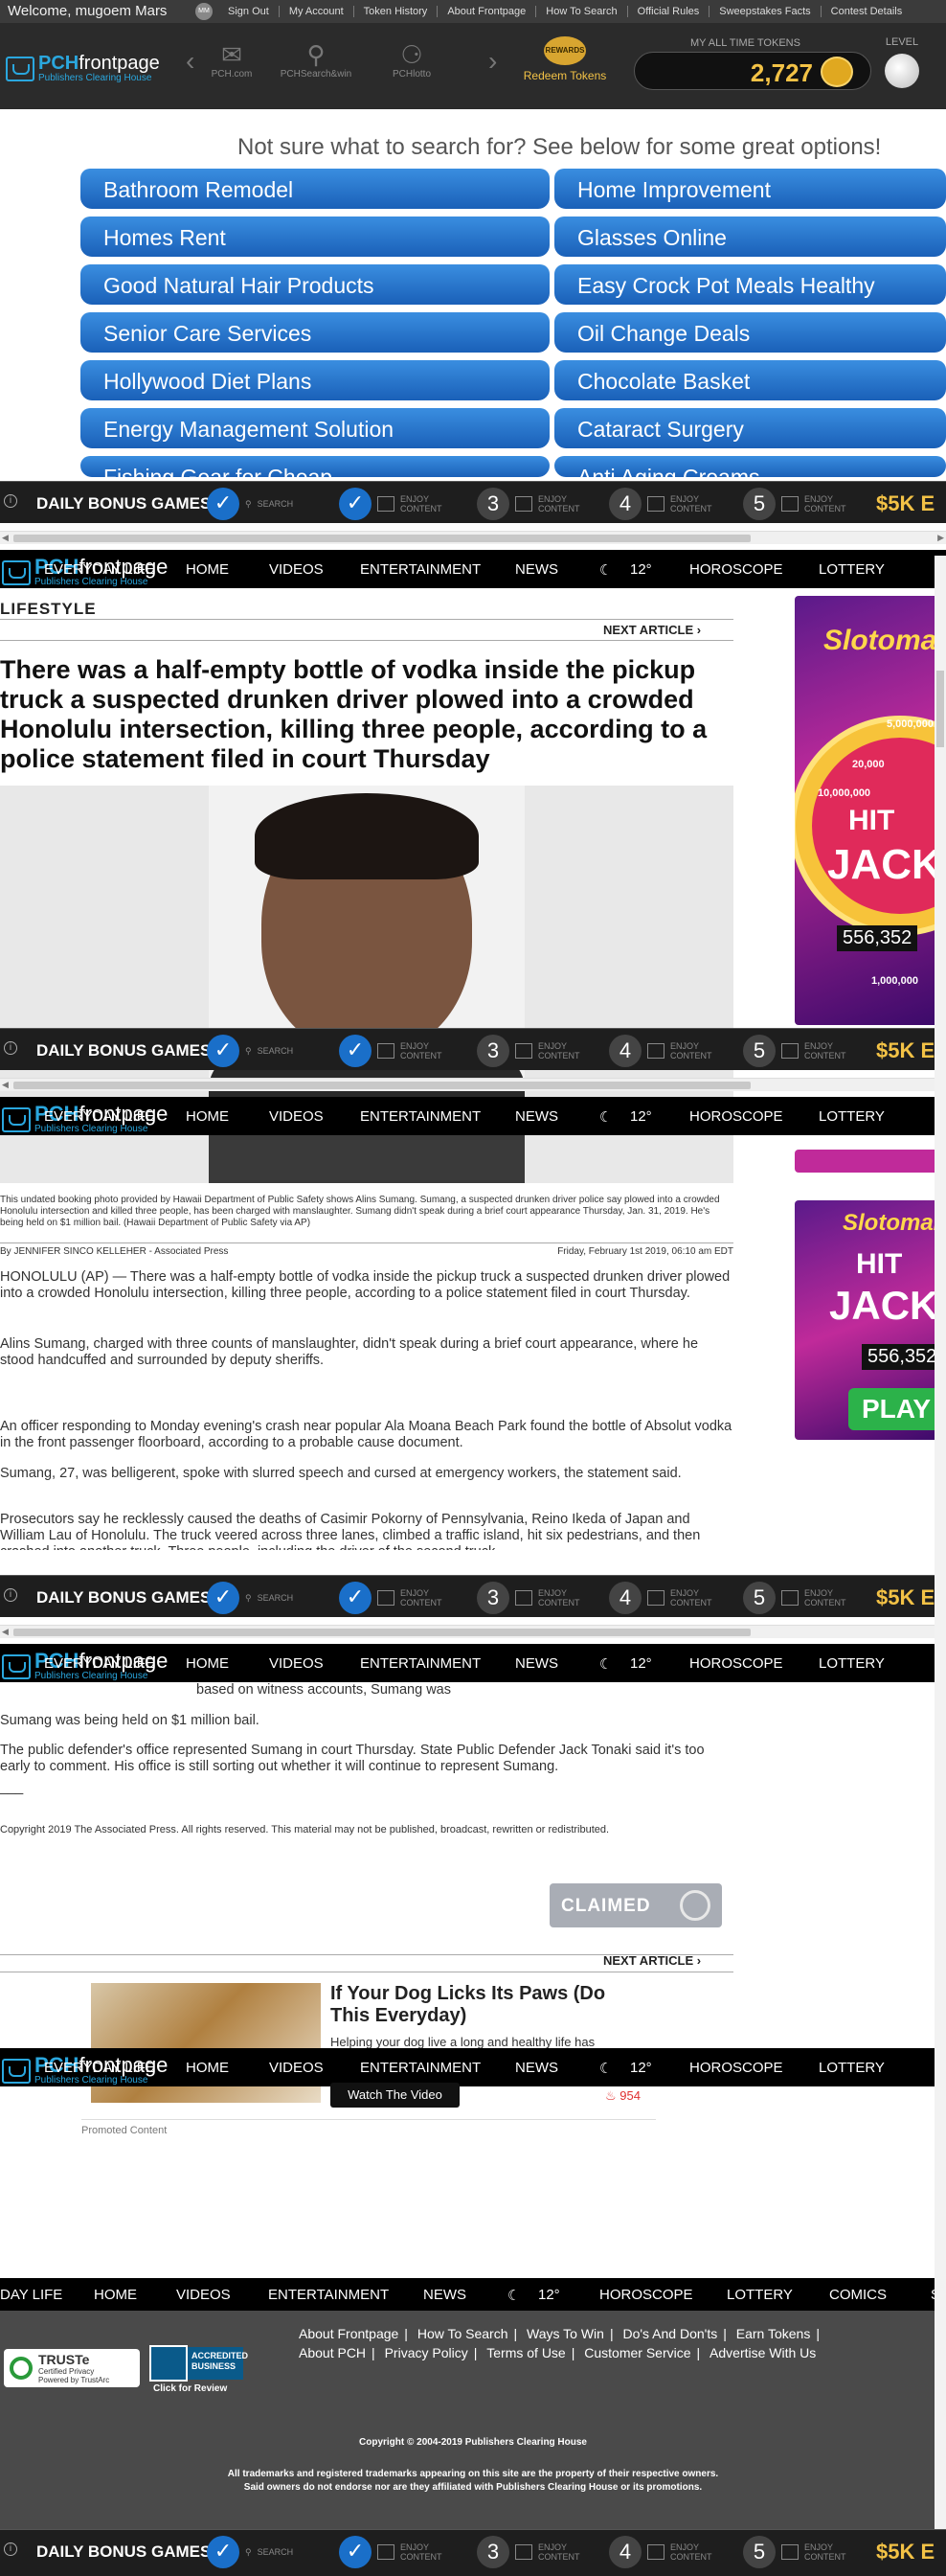  What do you see at coordinates (750, 189) in the screenshot?
I see `suggestion-button: Home Improvement` at bounding box center [750, 189].